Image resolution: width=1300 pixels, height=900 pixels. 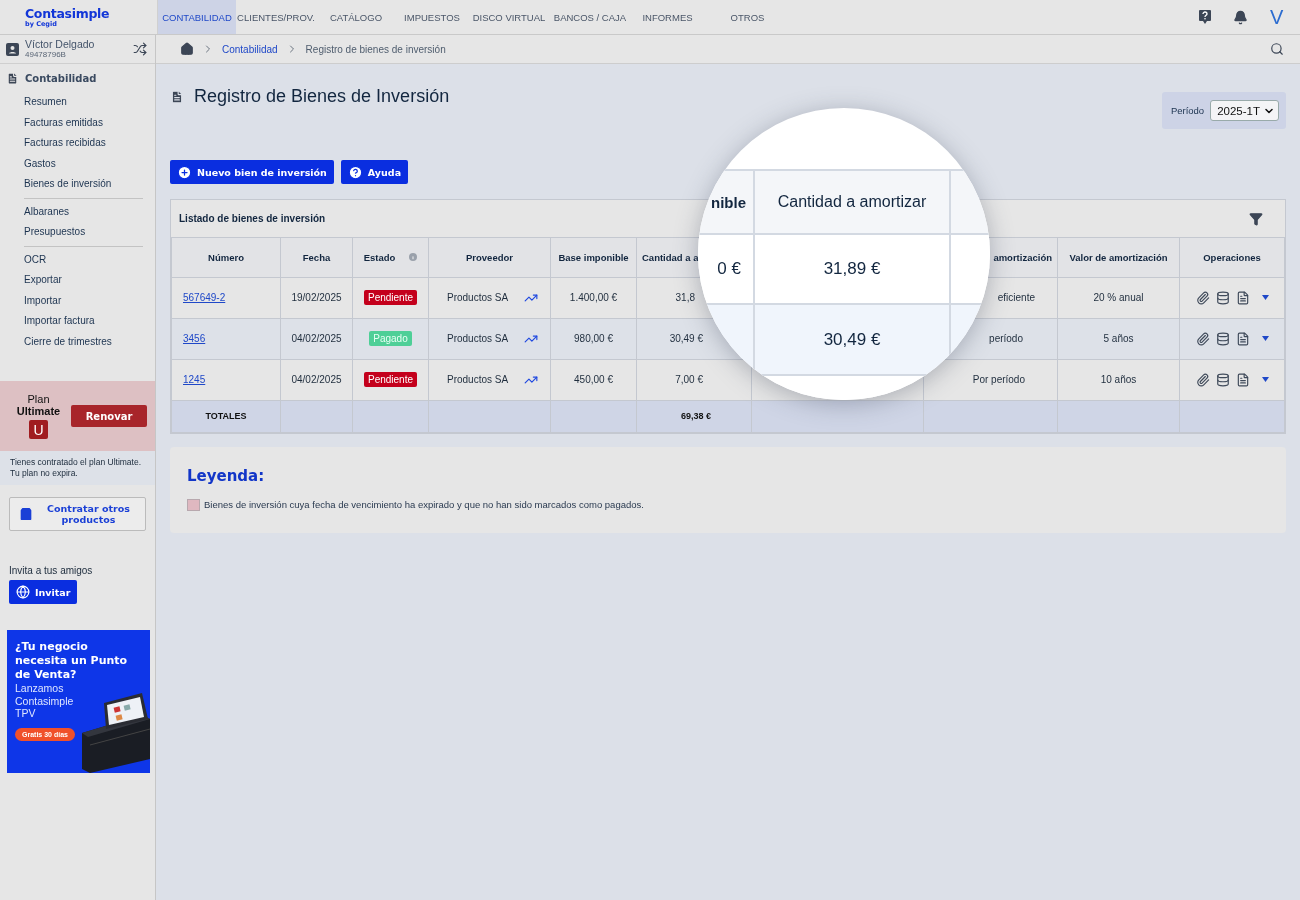 I want to click on column-header: Operaciones, so click(x=1232, y=257).